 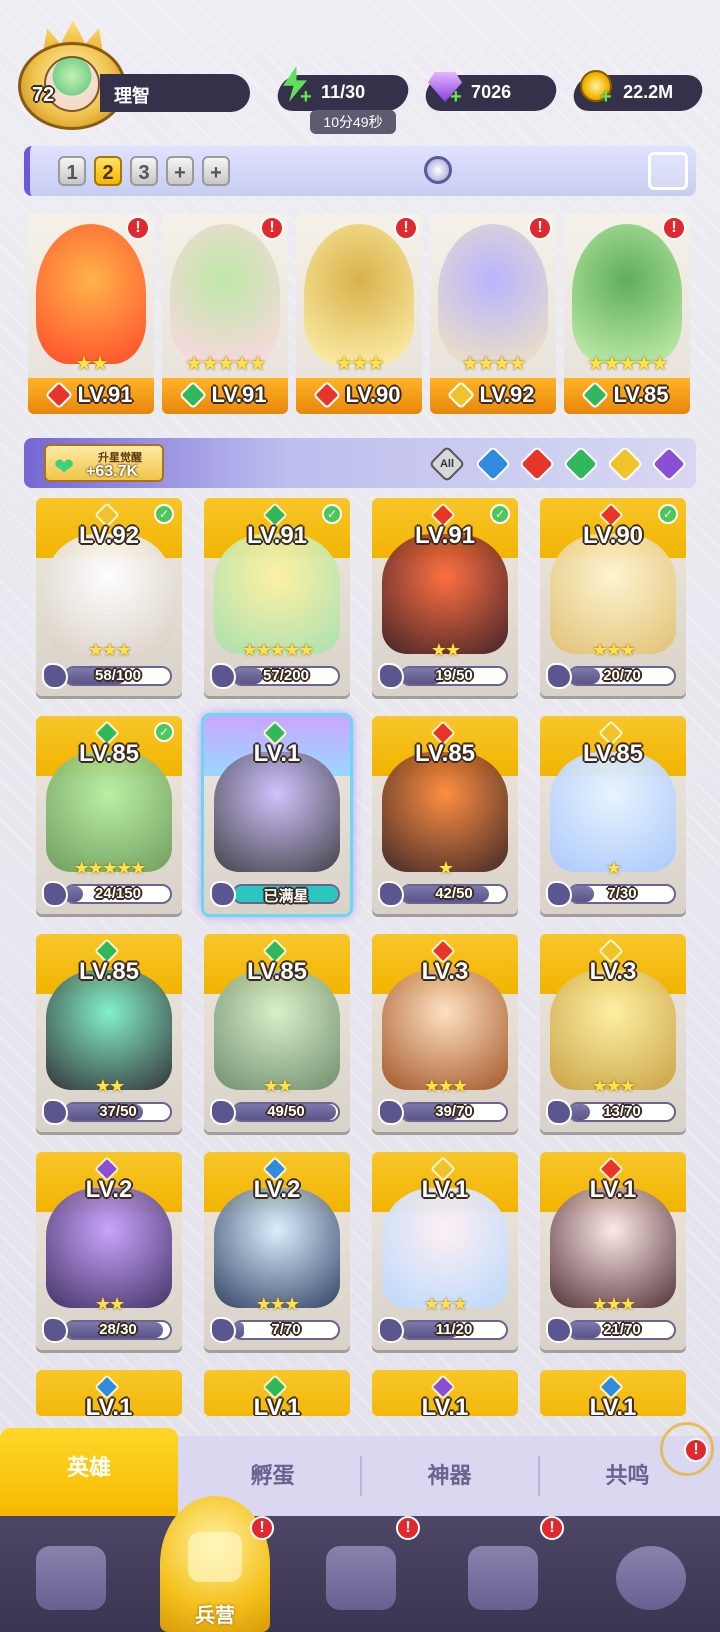 What do you see at coordinates (175, 93) in the screenshot?
I see `player-name-bar: 理智` at bounding box center [175, 93].